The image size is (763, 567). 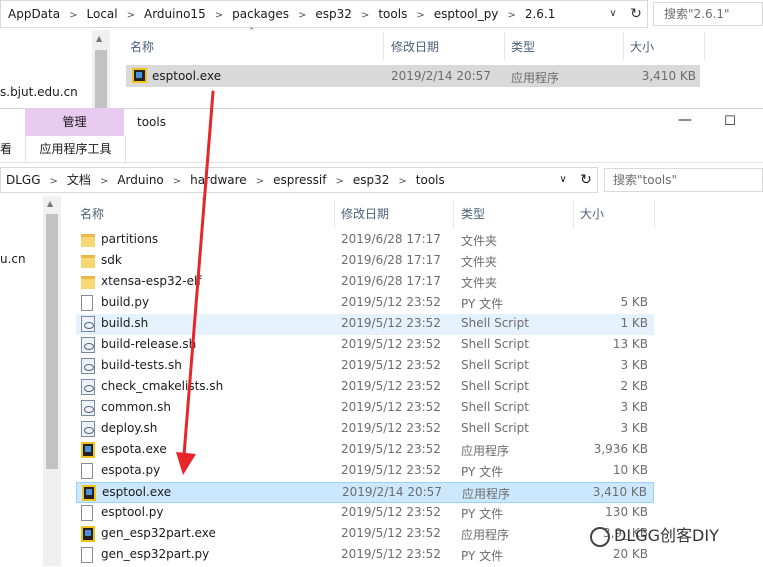 What do you see at coordinates (137, 492) in the screenshot?
I see `file-name: esptool.exe` at bounding box center [137, 492].